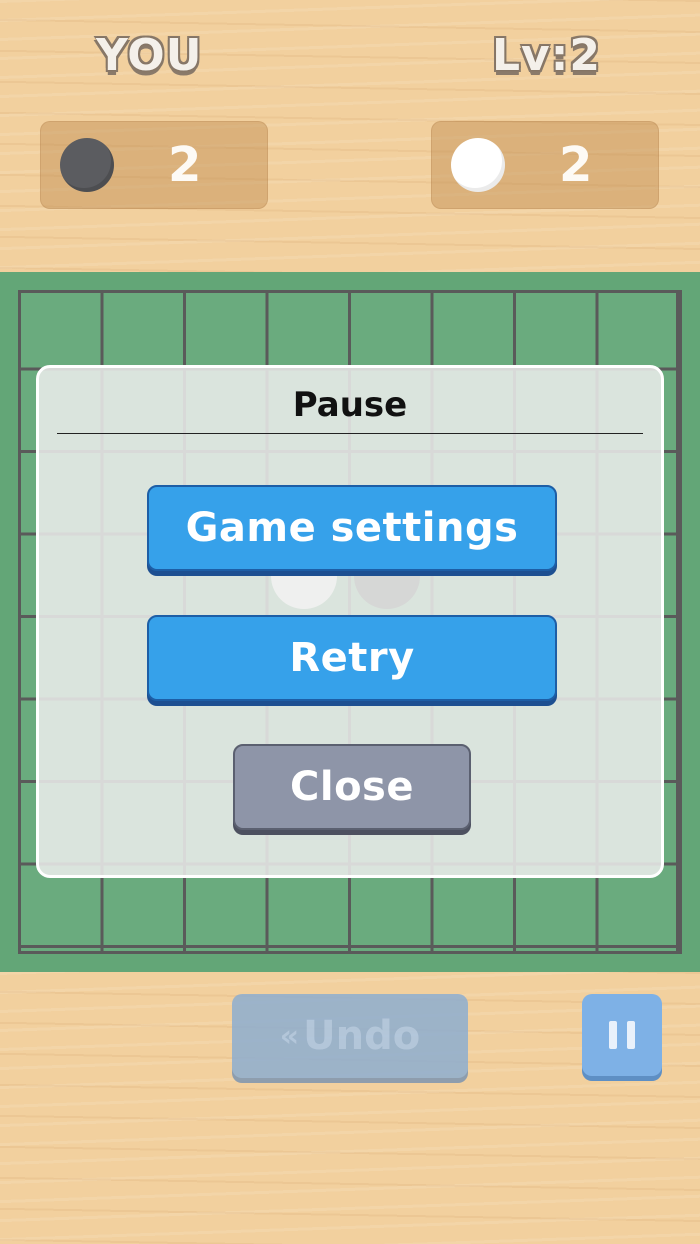  Describe the element at coordinates (350, 433) in the screenshot. I see `dialog-divider` at that location.